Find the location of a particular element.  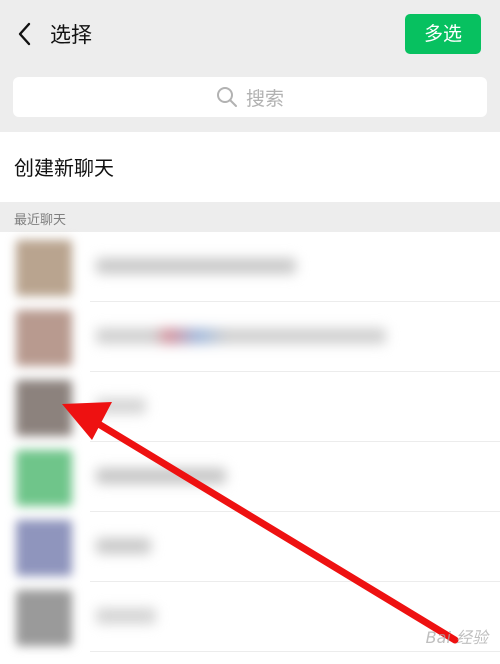

watermark: Bai 经验 is located at coordinates (456, 637).